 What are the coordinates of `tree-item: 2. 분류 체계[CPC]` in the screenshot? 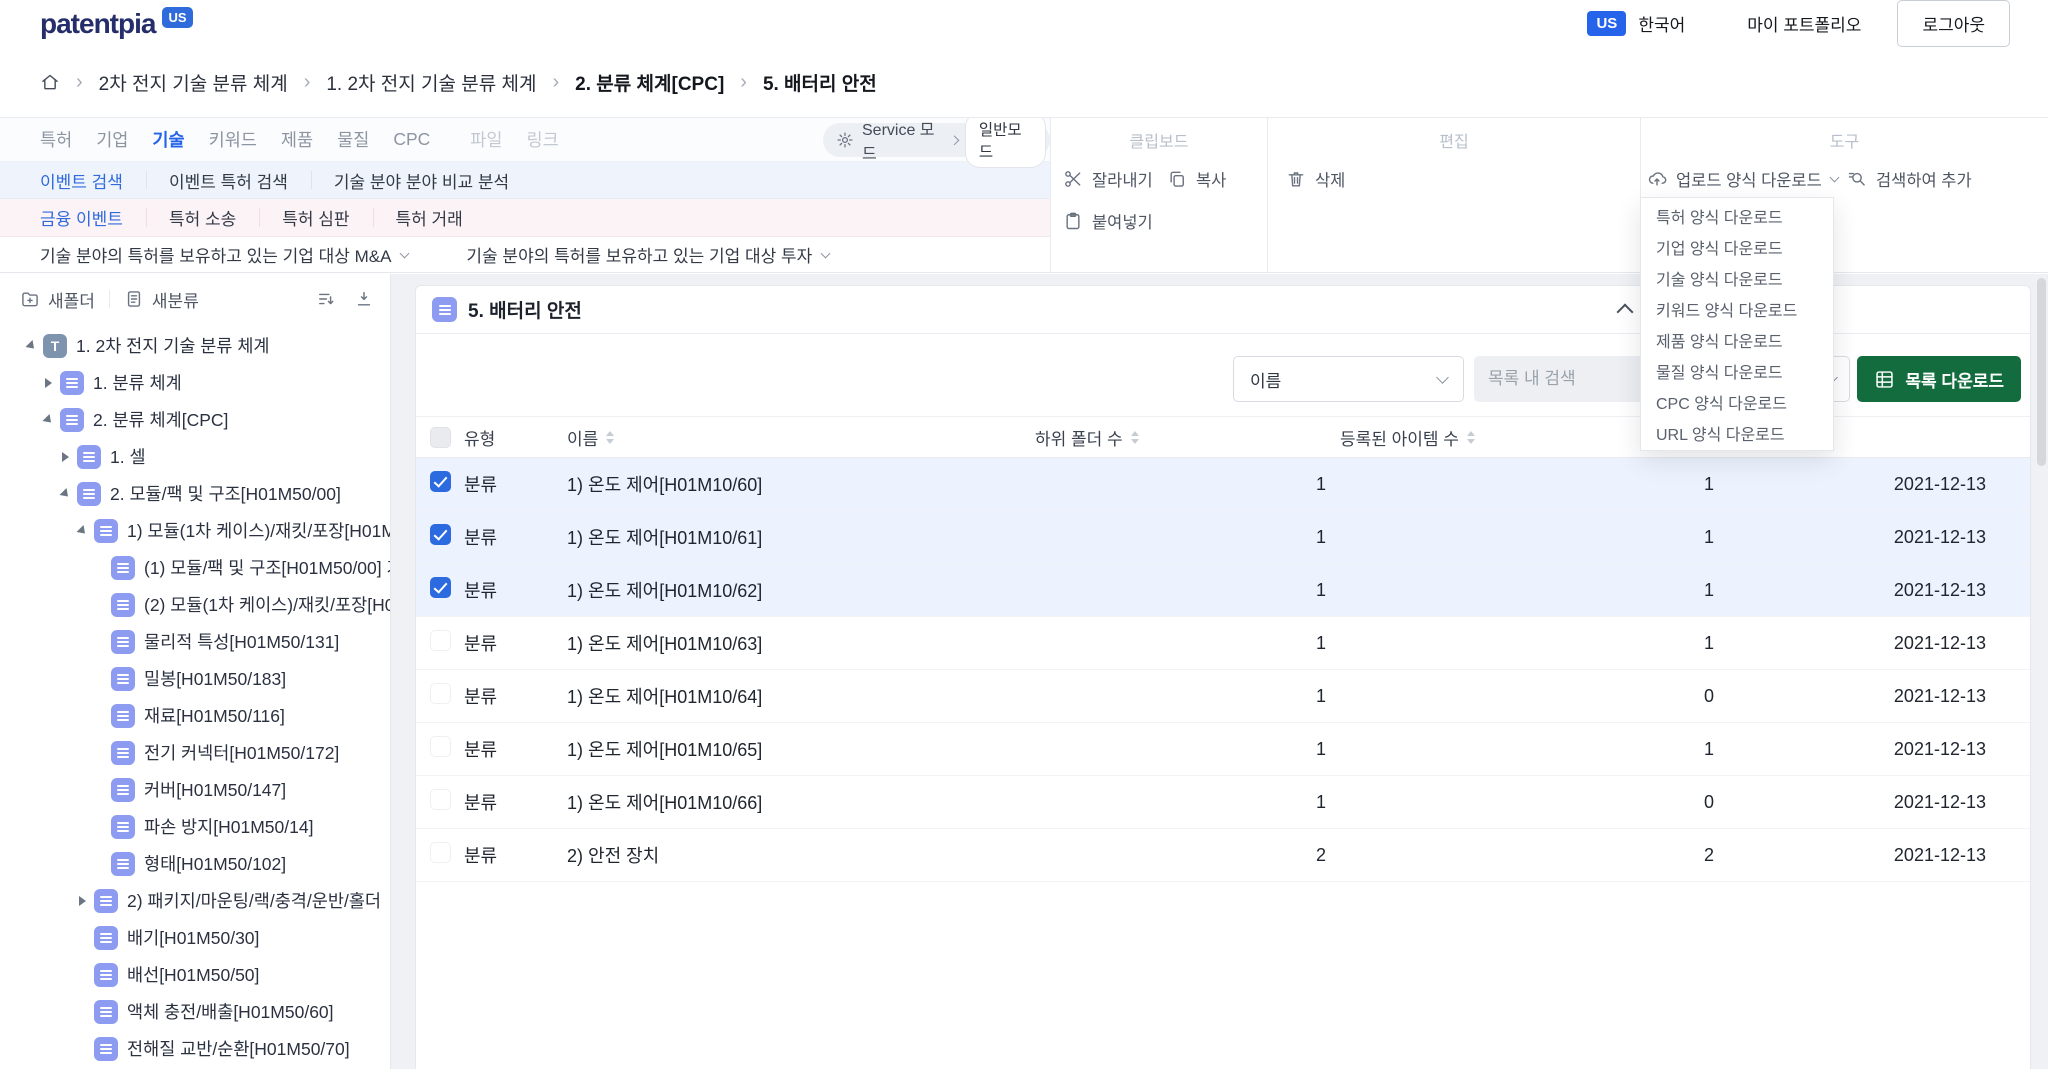 It's located at (195, 419).